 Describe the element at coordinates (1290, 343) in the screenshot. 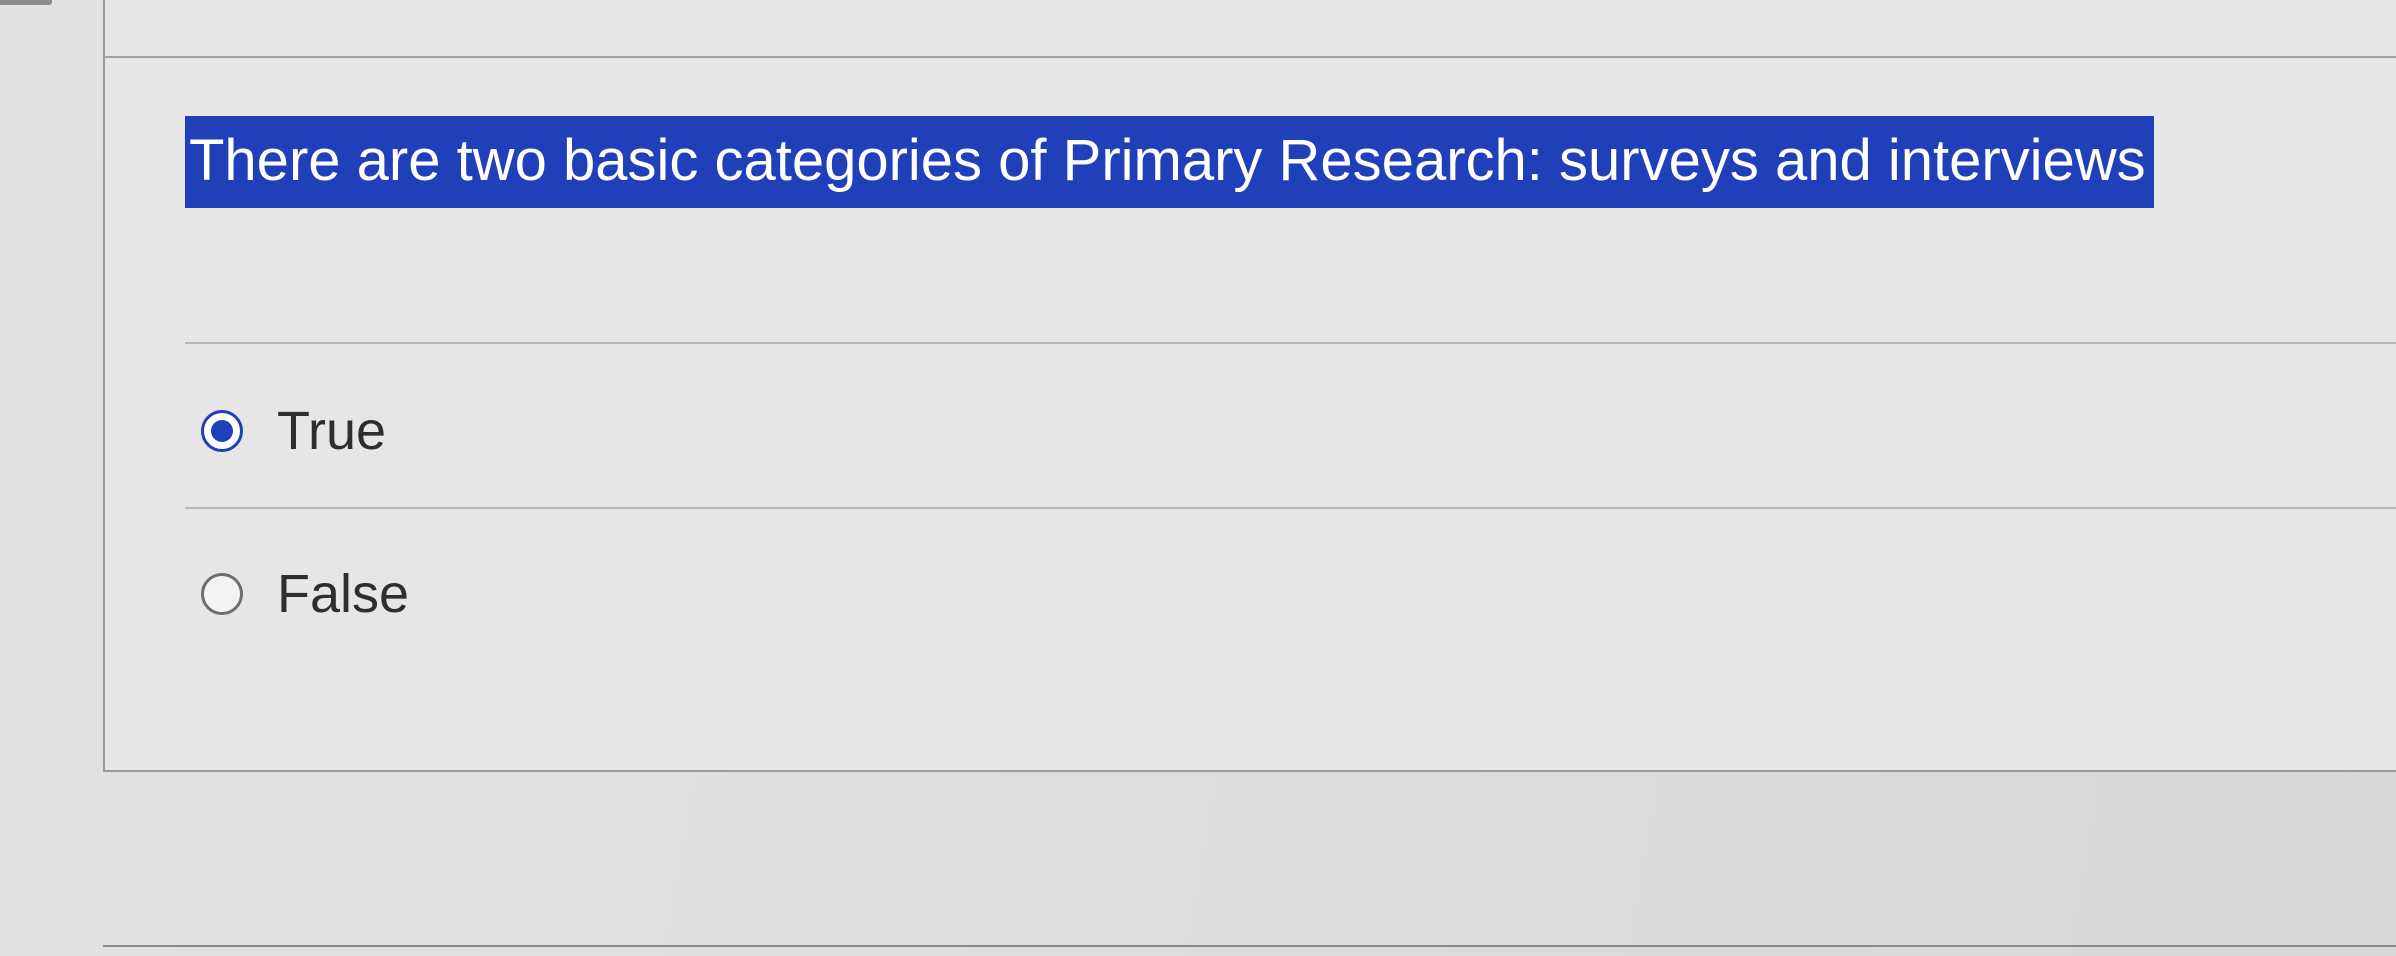

I see `option-divider-top` at that location.